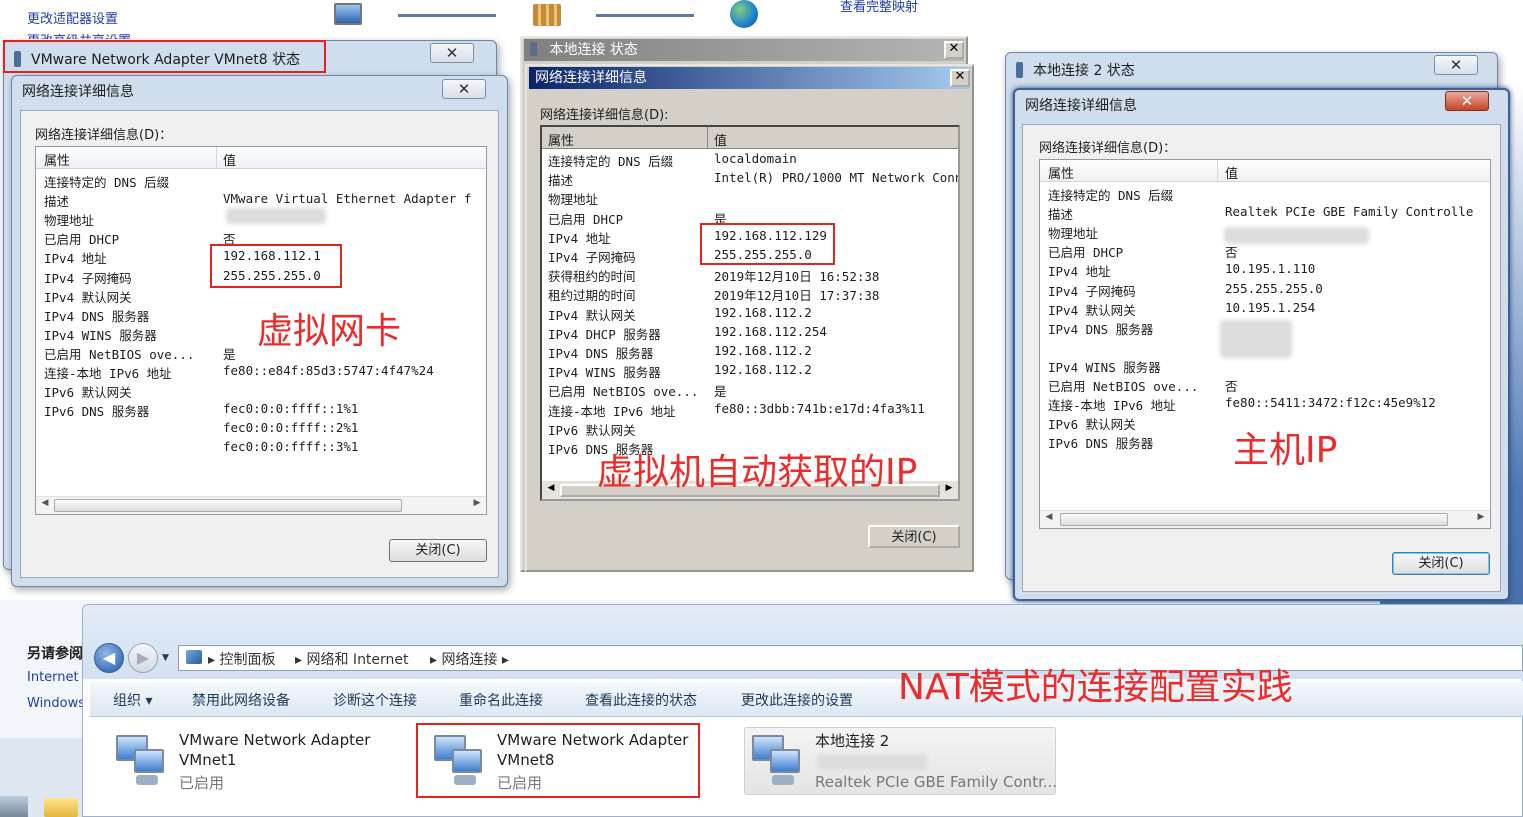  What do you see at coordinates (79, 34) in the screenshot?
I see `change-sharing-settings-link: 更改高级共享设置` at bounding box center [79, 34].